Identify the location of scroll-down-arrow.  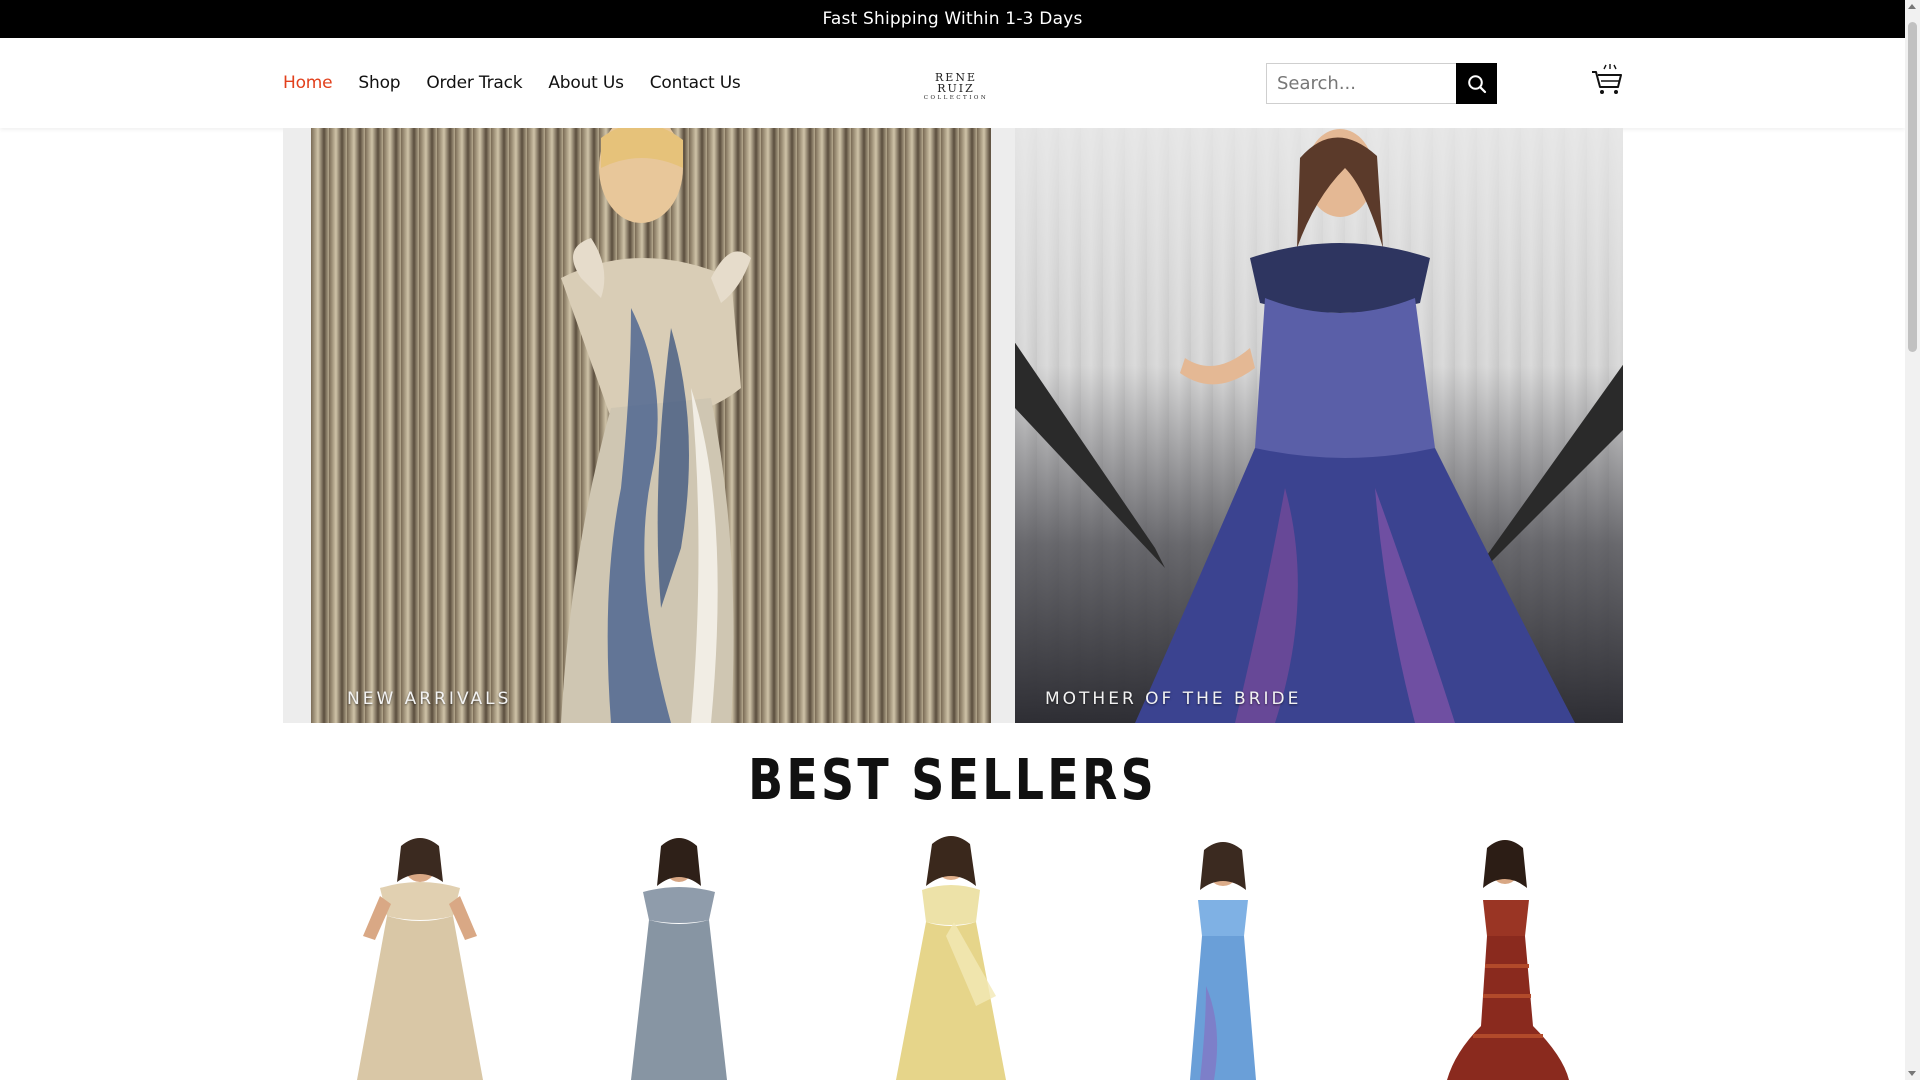
(1912, 1073).